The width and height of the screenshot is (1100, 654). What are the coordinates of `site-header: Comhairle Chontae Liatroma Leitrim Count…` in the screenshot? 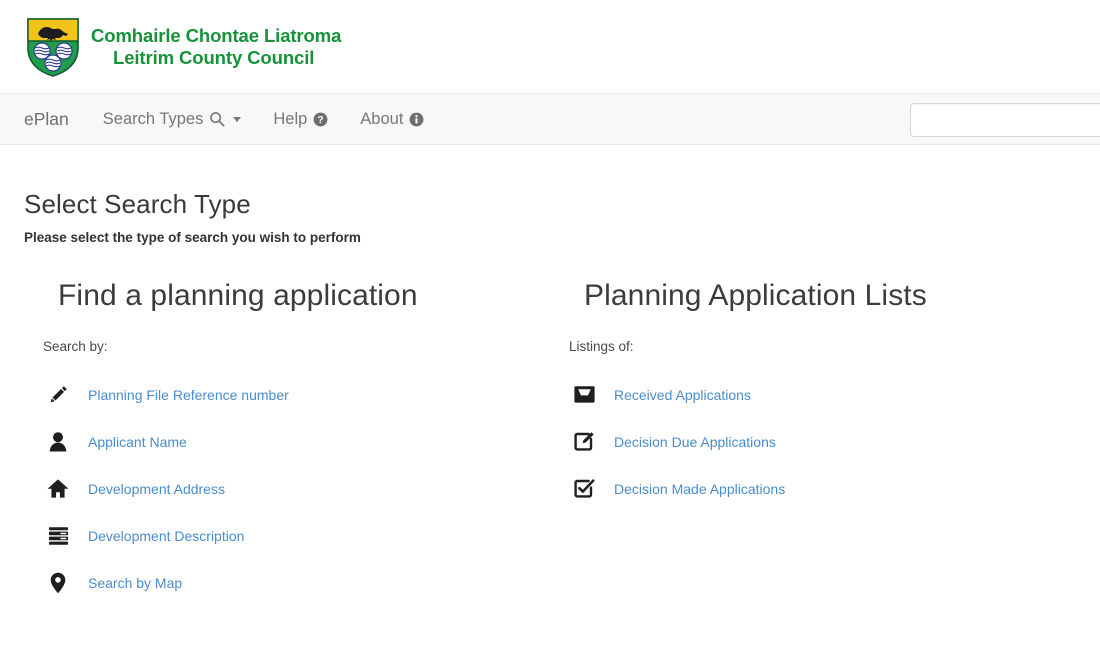 It's located at (550, 46).